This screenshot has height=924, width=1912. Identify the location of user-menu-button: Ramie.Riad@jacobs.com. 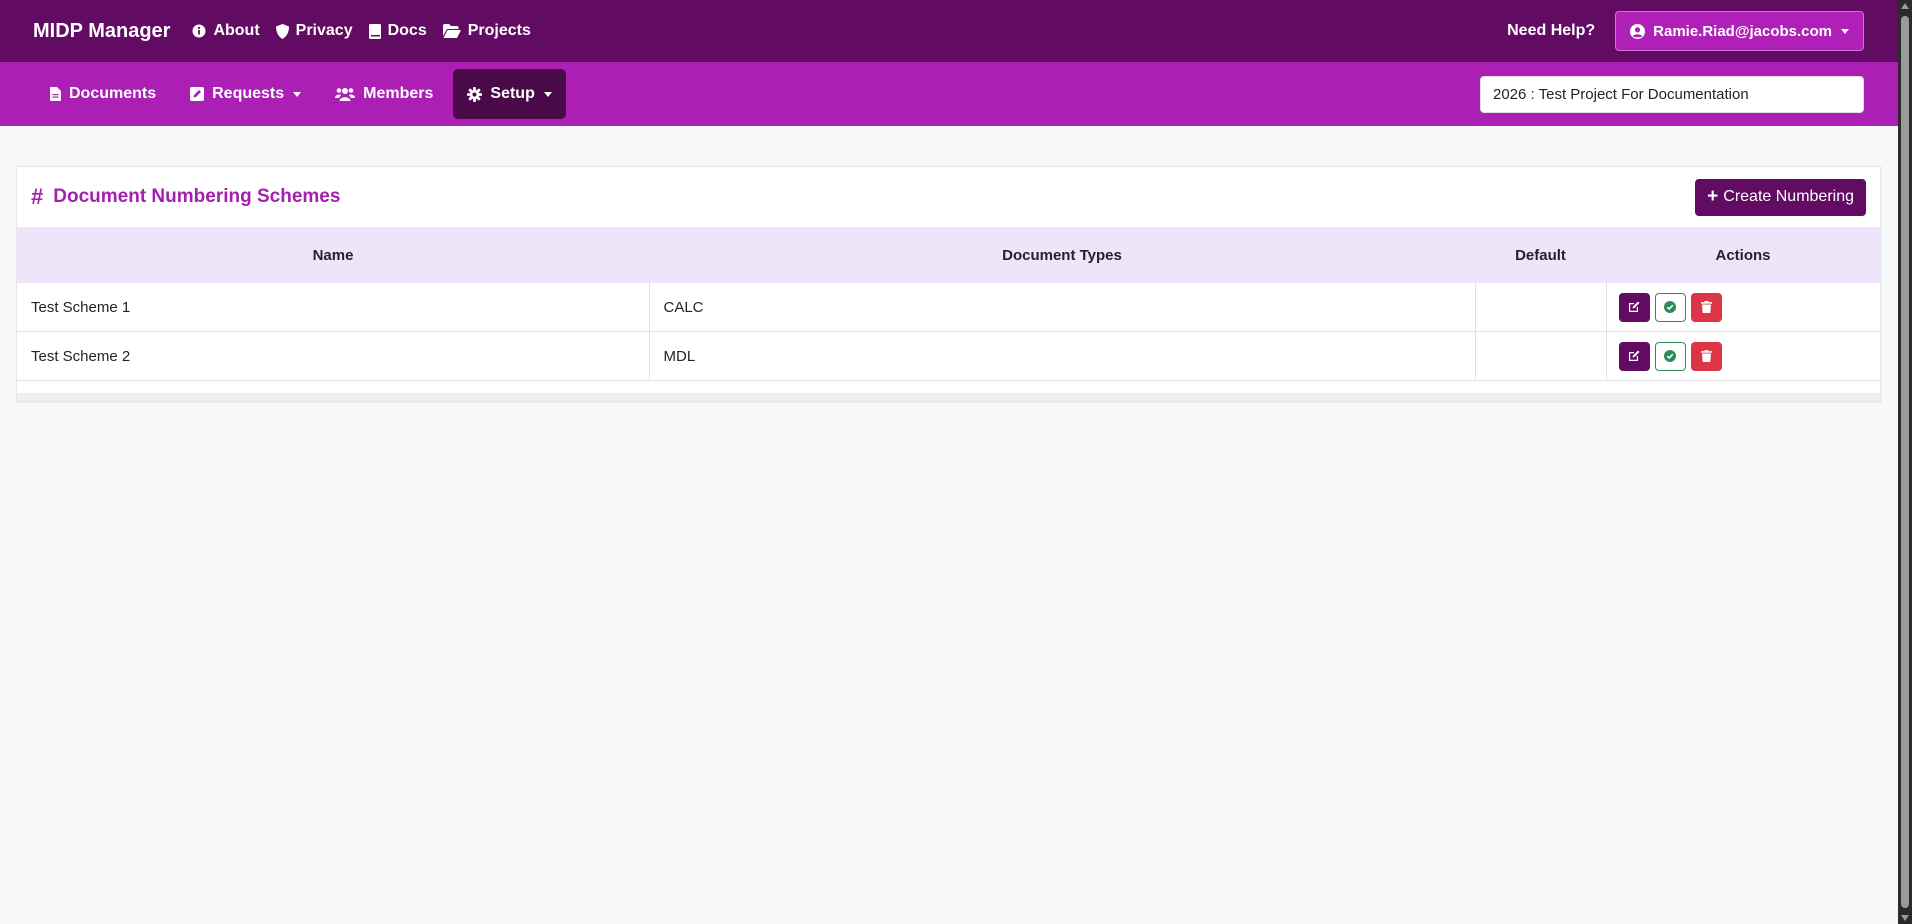
(1739, 31).